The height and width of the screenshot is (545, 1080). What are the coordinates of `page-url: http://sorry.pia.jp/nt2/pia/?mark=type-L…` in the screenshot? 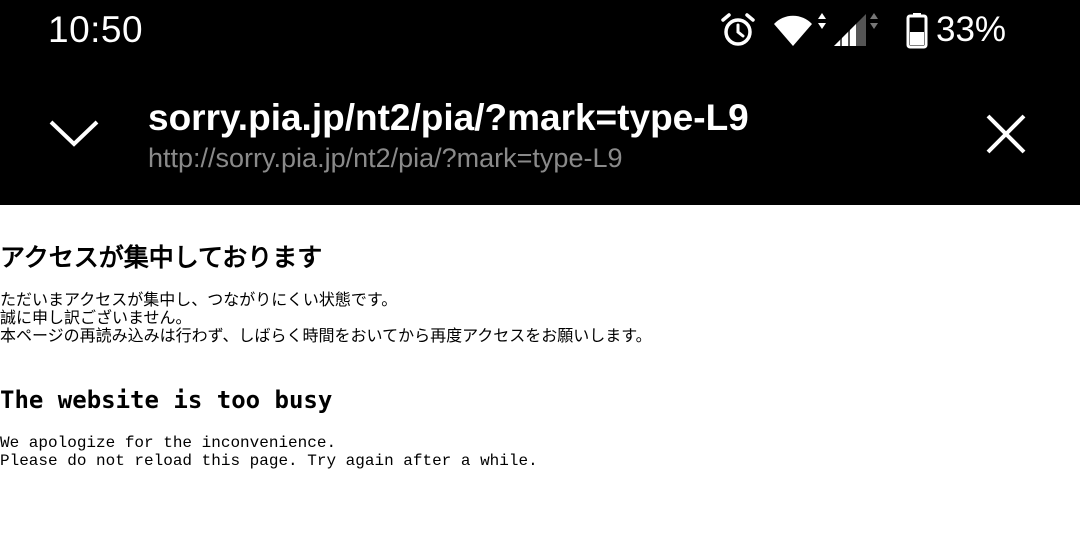 It's located at (385, 158).